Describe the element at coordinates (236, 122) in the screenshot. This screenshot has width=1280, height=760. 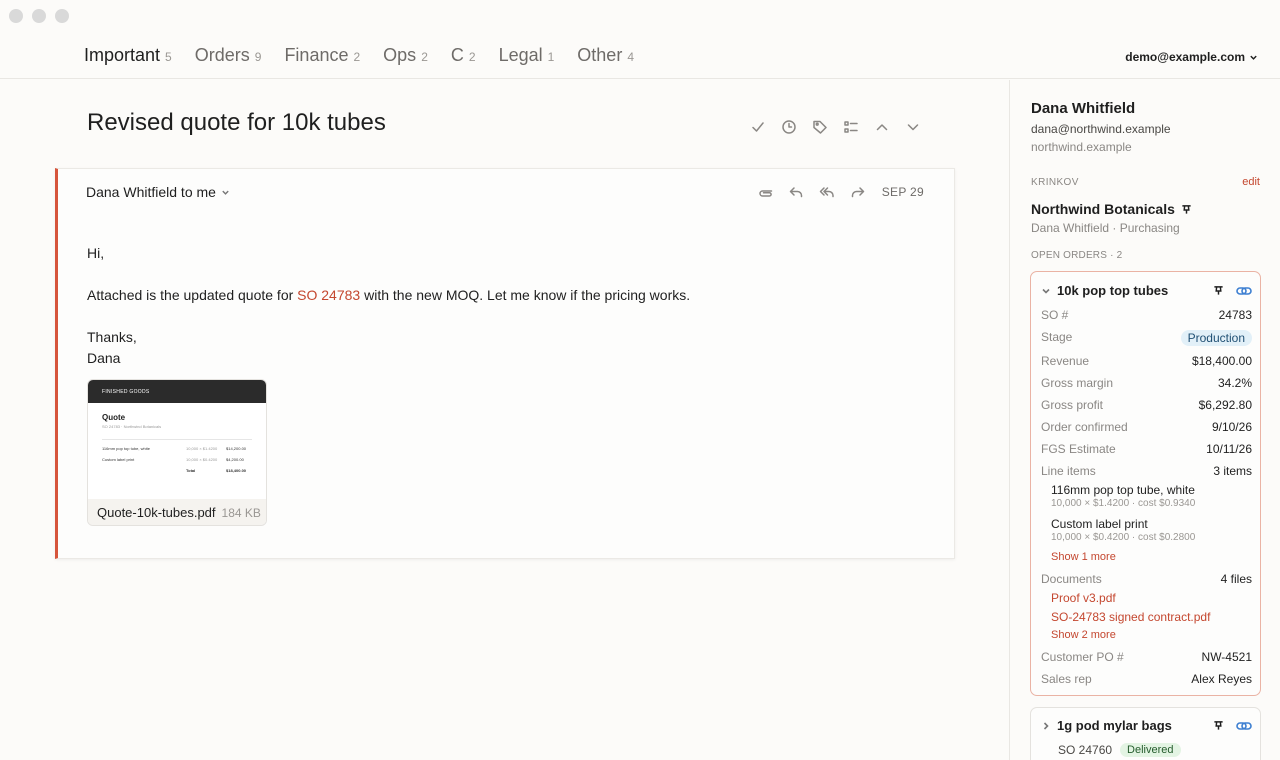
I see `thread-subject: Revised quote for 10k tubes` at that location.